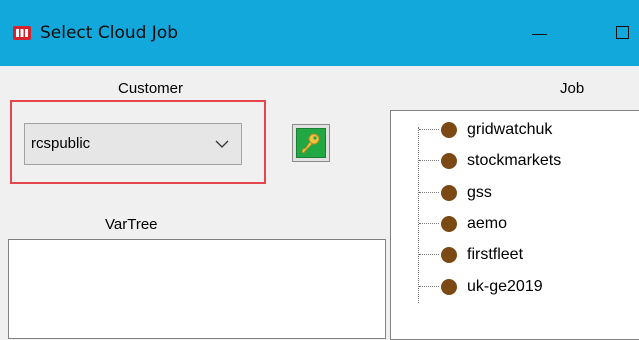  I want to click on window-title: Select Cloud Job, so click(109, 33).